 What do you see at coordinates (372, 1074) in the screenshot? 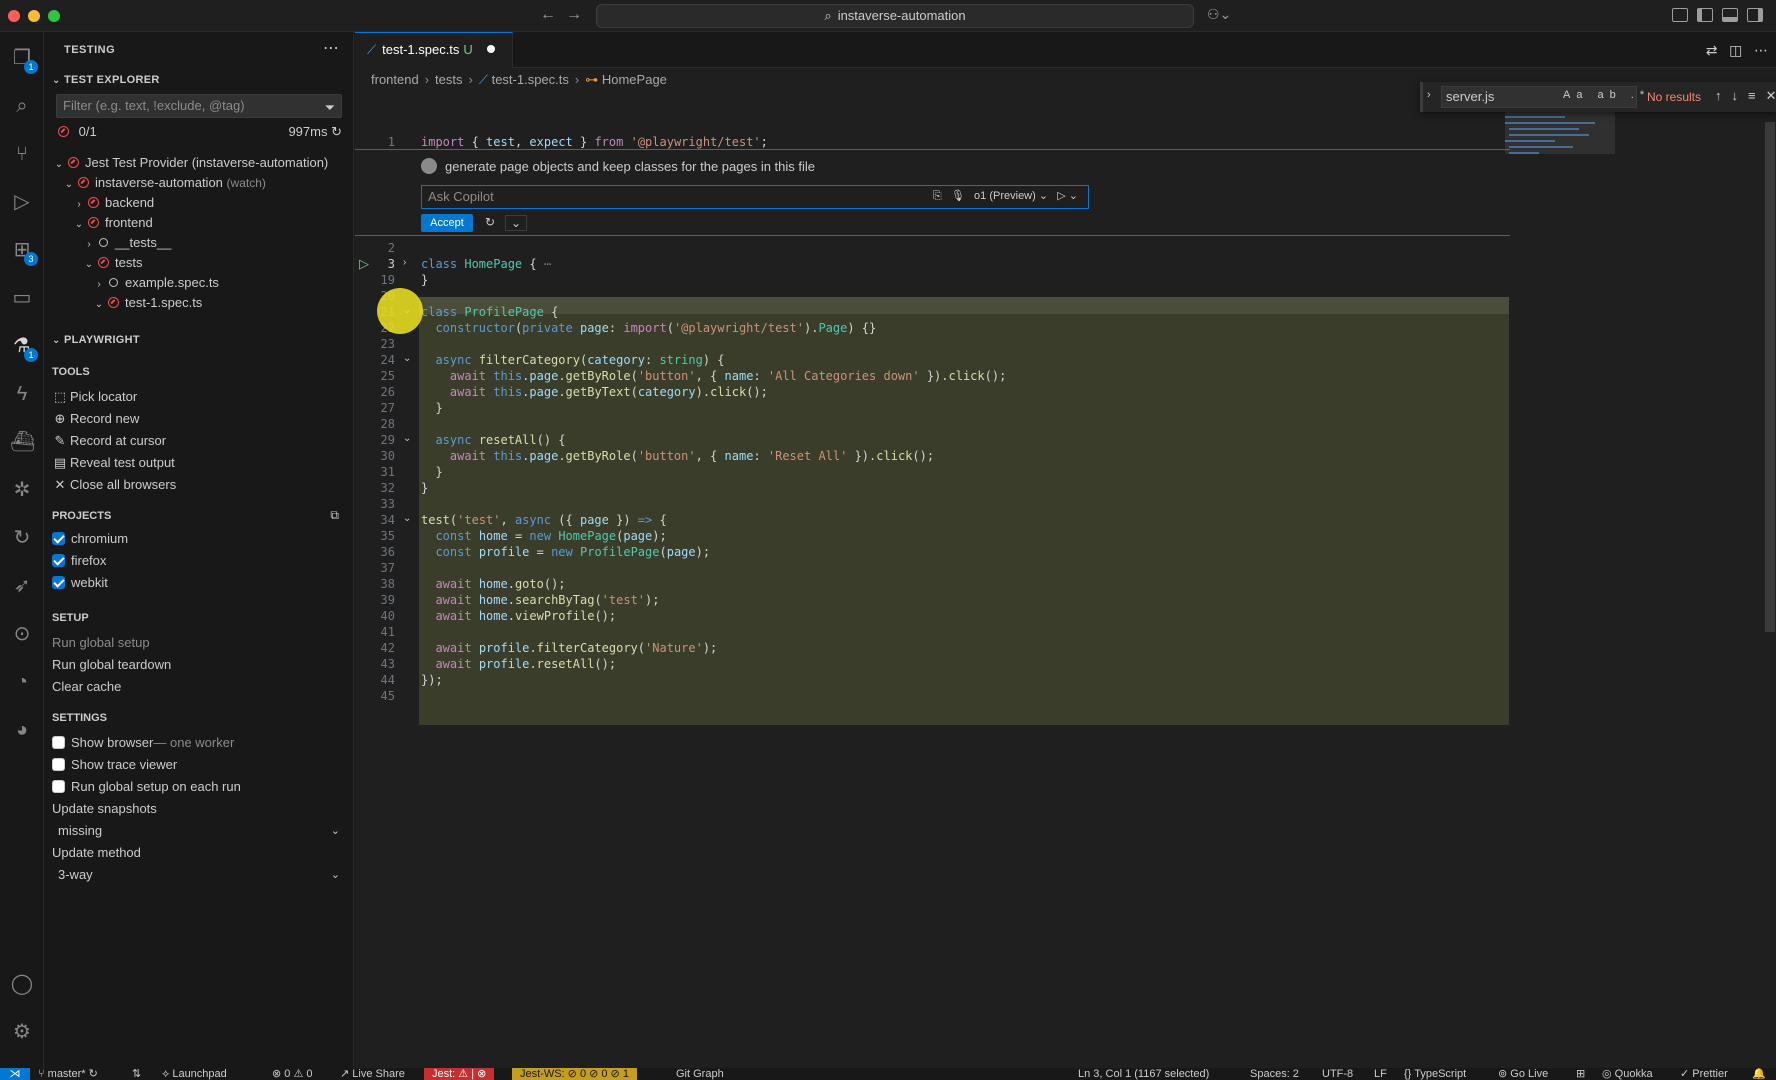
I see `live-share-button: ↗ Live Share` at bounding box center [372, 1074].